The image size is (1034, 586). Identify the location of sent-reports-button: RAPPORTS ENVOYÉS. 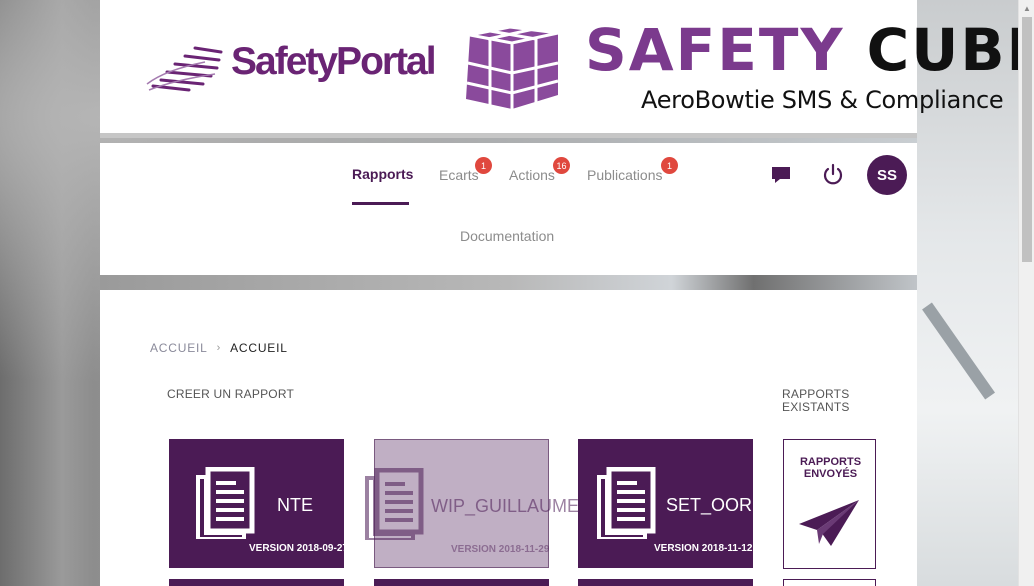
(829, 504).